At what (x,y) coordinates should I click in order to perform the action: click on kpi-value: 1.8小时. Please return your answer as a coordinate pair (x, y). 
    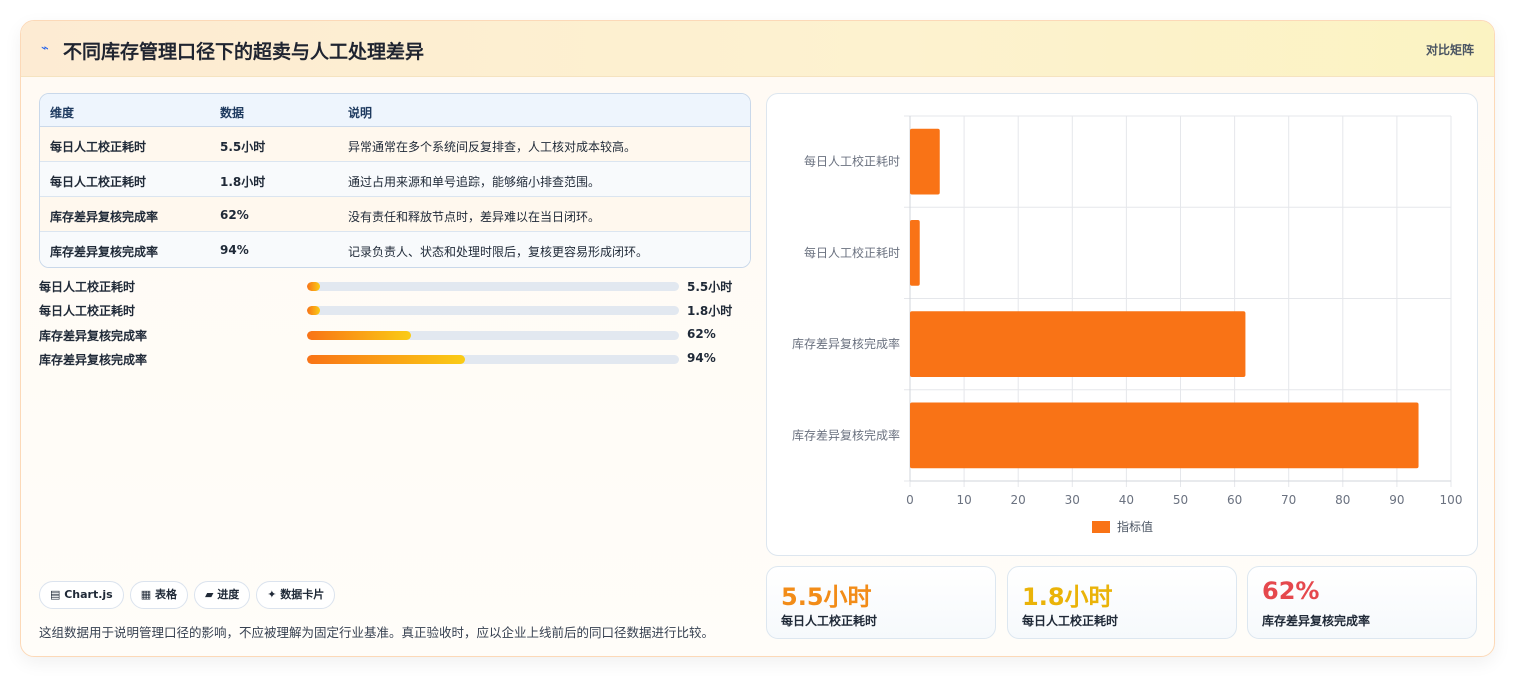
    Looking at the image, I should click on (1067, 597).